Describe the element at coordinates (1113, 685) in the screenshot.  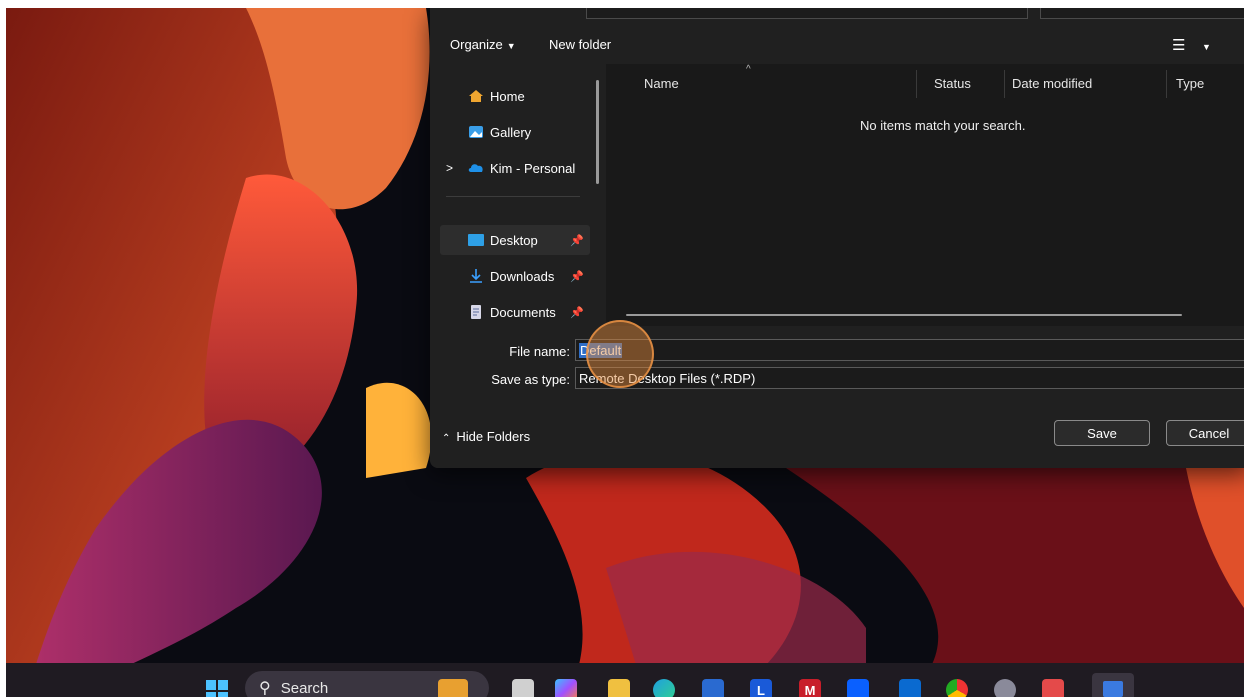
I see `remote-desktop-icon` at that location.